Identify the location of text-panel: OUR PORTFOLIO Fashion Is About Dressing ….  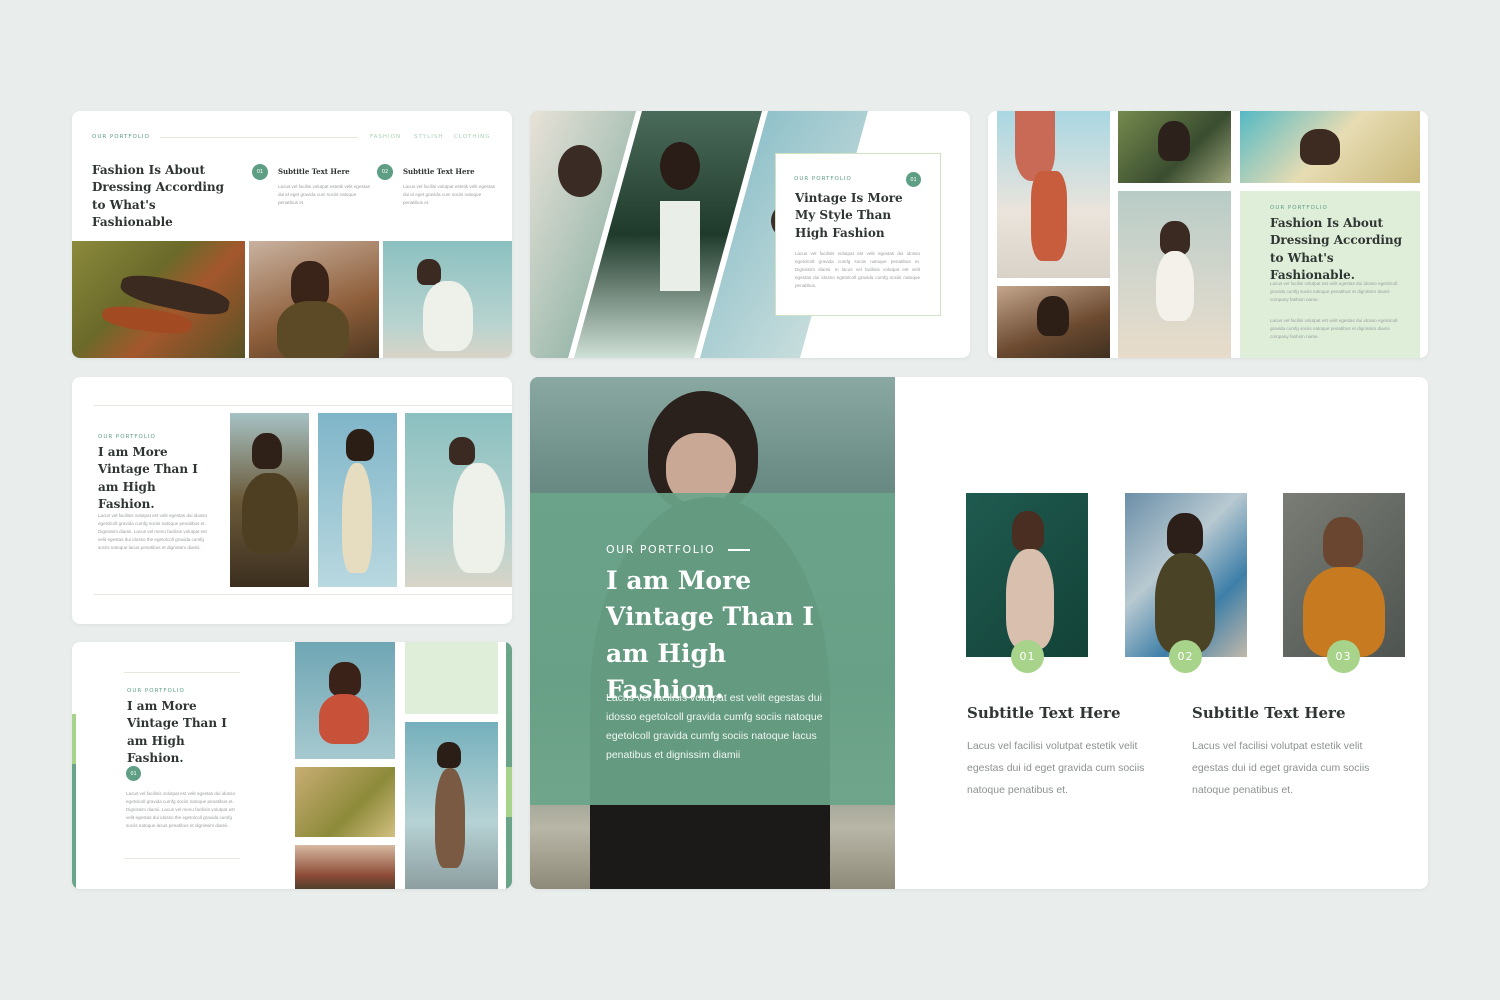
(1330, 274).